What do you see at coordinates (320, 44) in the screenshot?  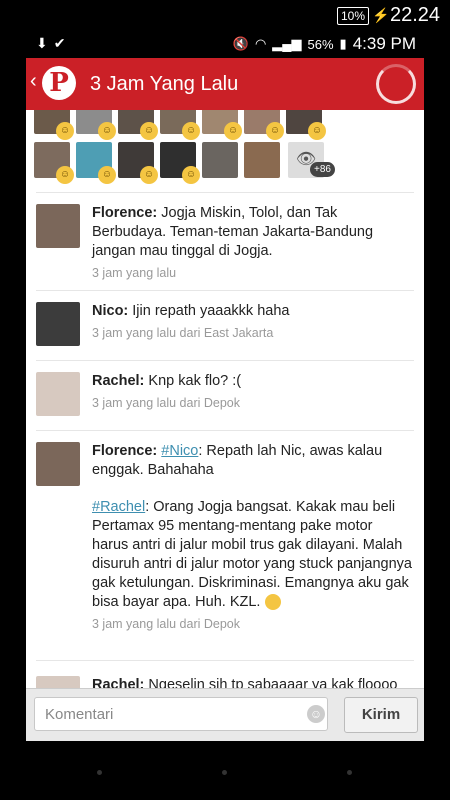 I see `battery-percent: 56%` at bounding box center [320, 44].